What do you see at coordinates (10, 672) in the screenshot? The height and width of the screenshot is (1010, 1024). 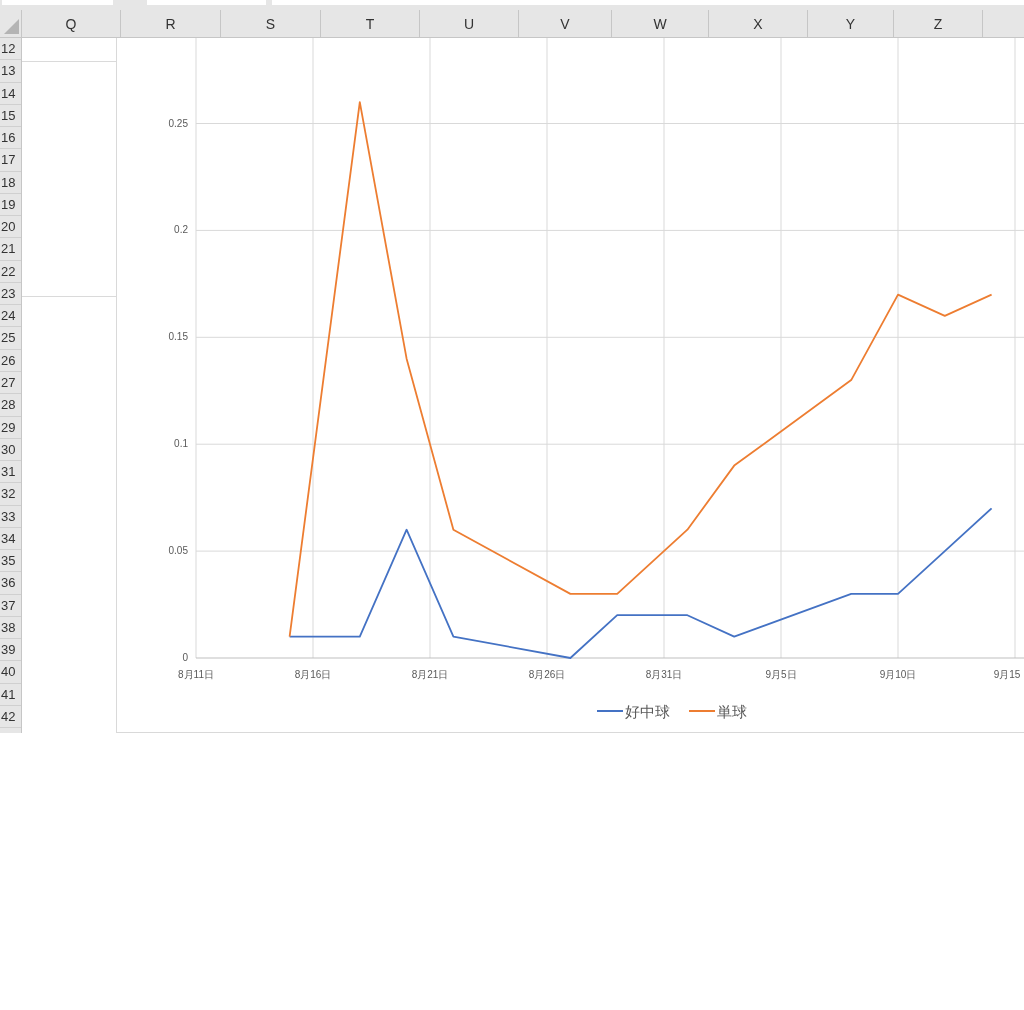 I see `row-header: 40` at bounding box center [10, 672].